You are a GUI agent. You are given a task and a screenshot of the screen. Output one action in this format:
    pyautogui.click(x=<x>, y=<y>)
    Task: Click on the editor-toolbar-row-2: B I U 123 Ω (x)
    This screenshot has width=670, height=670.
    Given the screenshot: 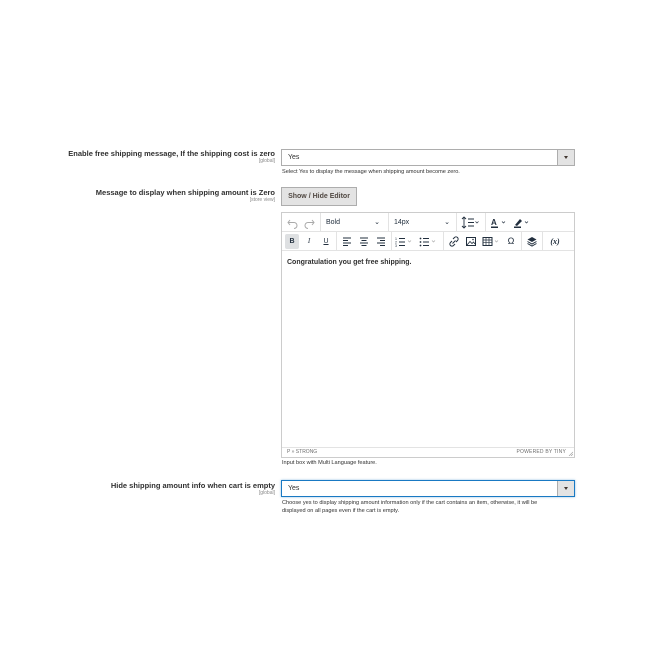 What is the action you would take?
    pyautogui.click(x=428, y=241)
    